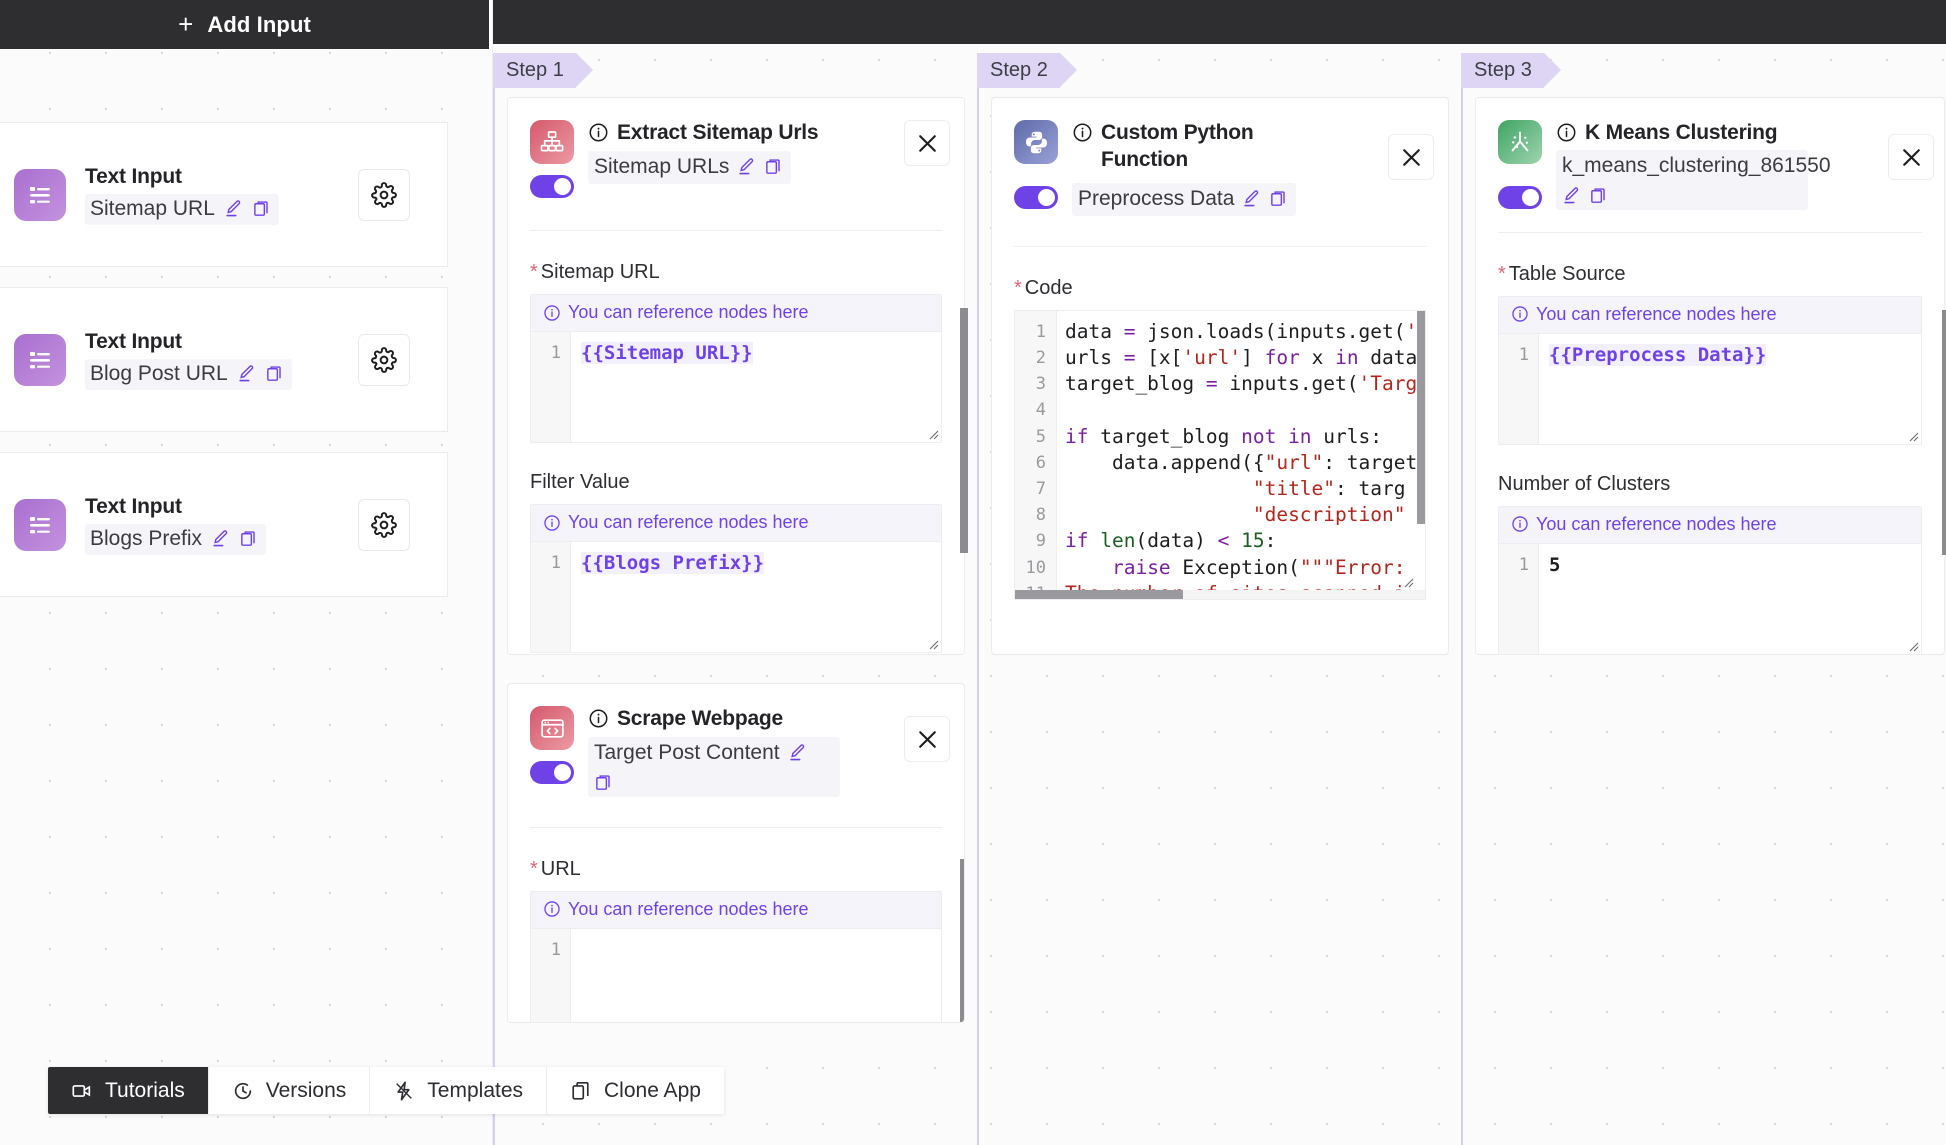 This screenshot has width=1946, height=1145. Describe the element at coordinates (714, 766) in the screenshot. I see `node-name-chip: Target Post Content` at that location.